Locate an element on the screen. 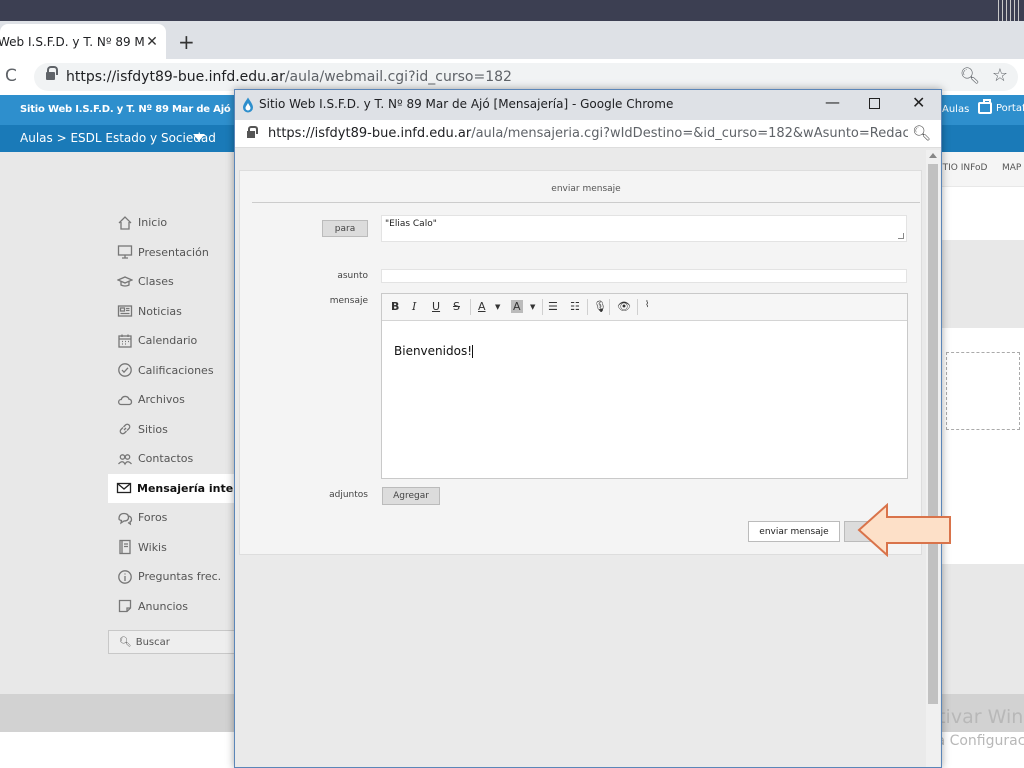 The image size is (1024, 768). browser-tabstrip: Web I.S.F.D. y T. Nº 89 Mar d ✕ + is located at coordinates (512, 40).